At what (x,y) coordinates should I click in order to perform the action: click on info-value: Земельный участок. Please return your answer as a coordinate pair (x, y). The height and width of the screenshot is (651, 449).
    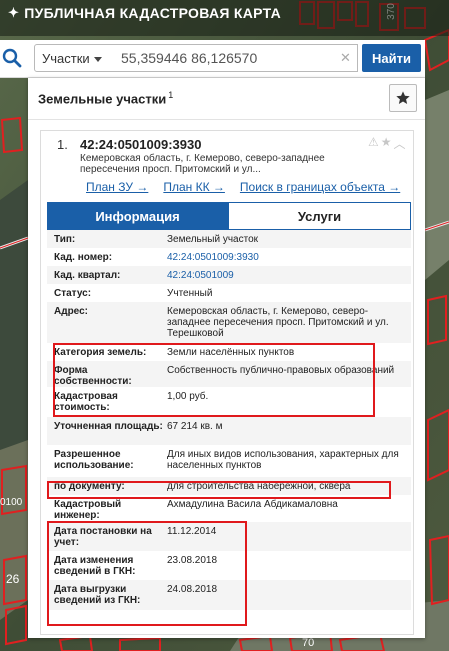
    Looking at the image, I should click on (213, 239).